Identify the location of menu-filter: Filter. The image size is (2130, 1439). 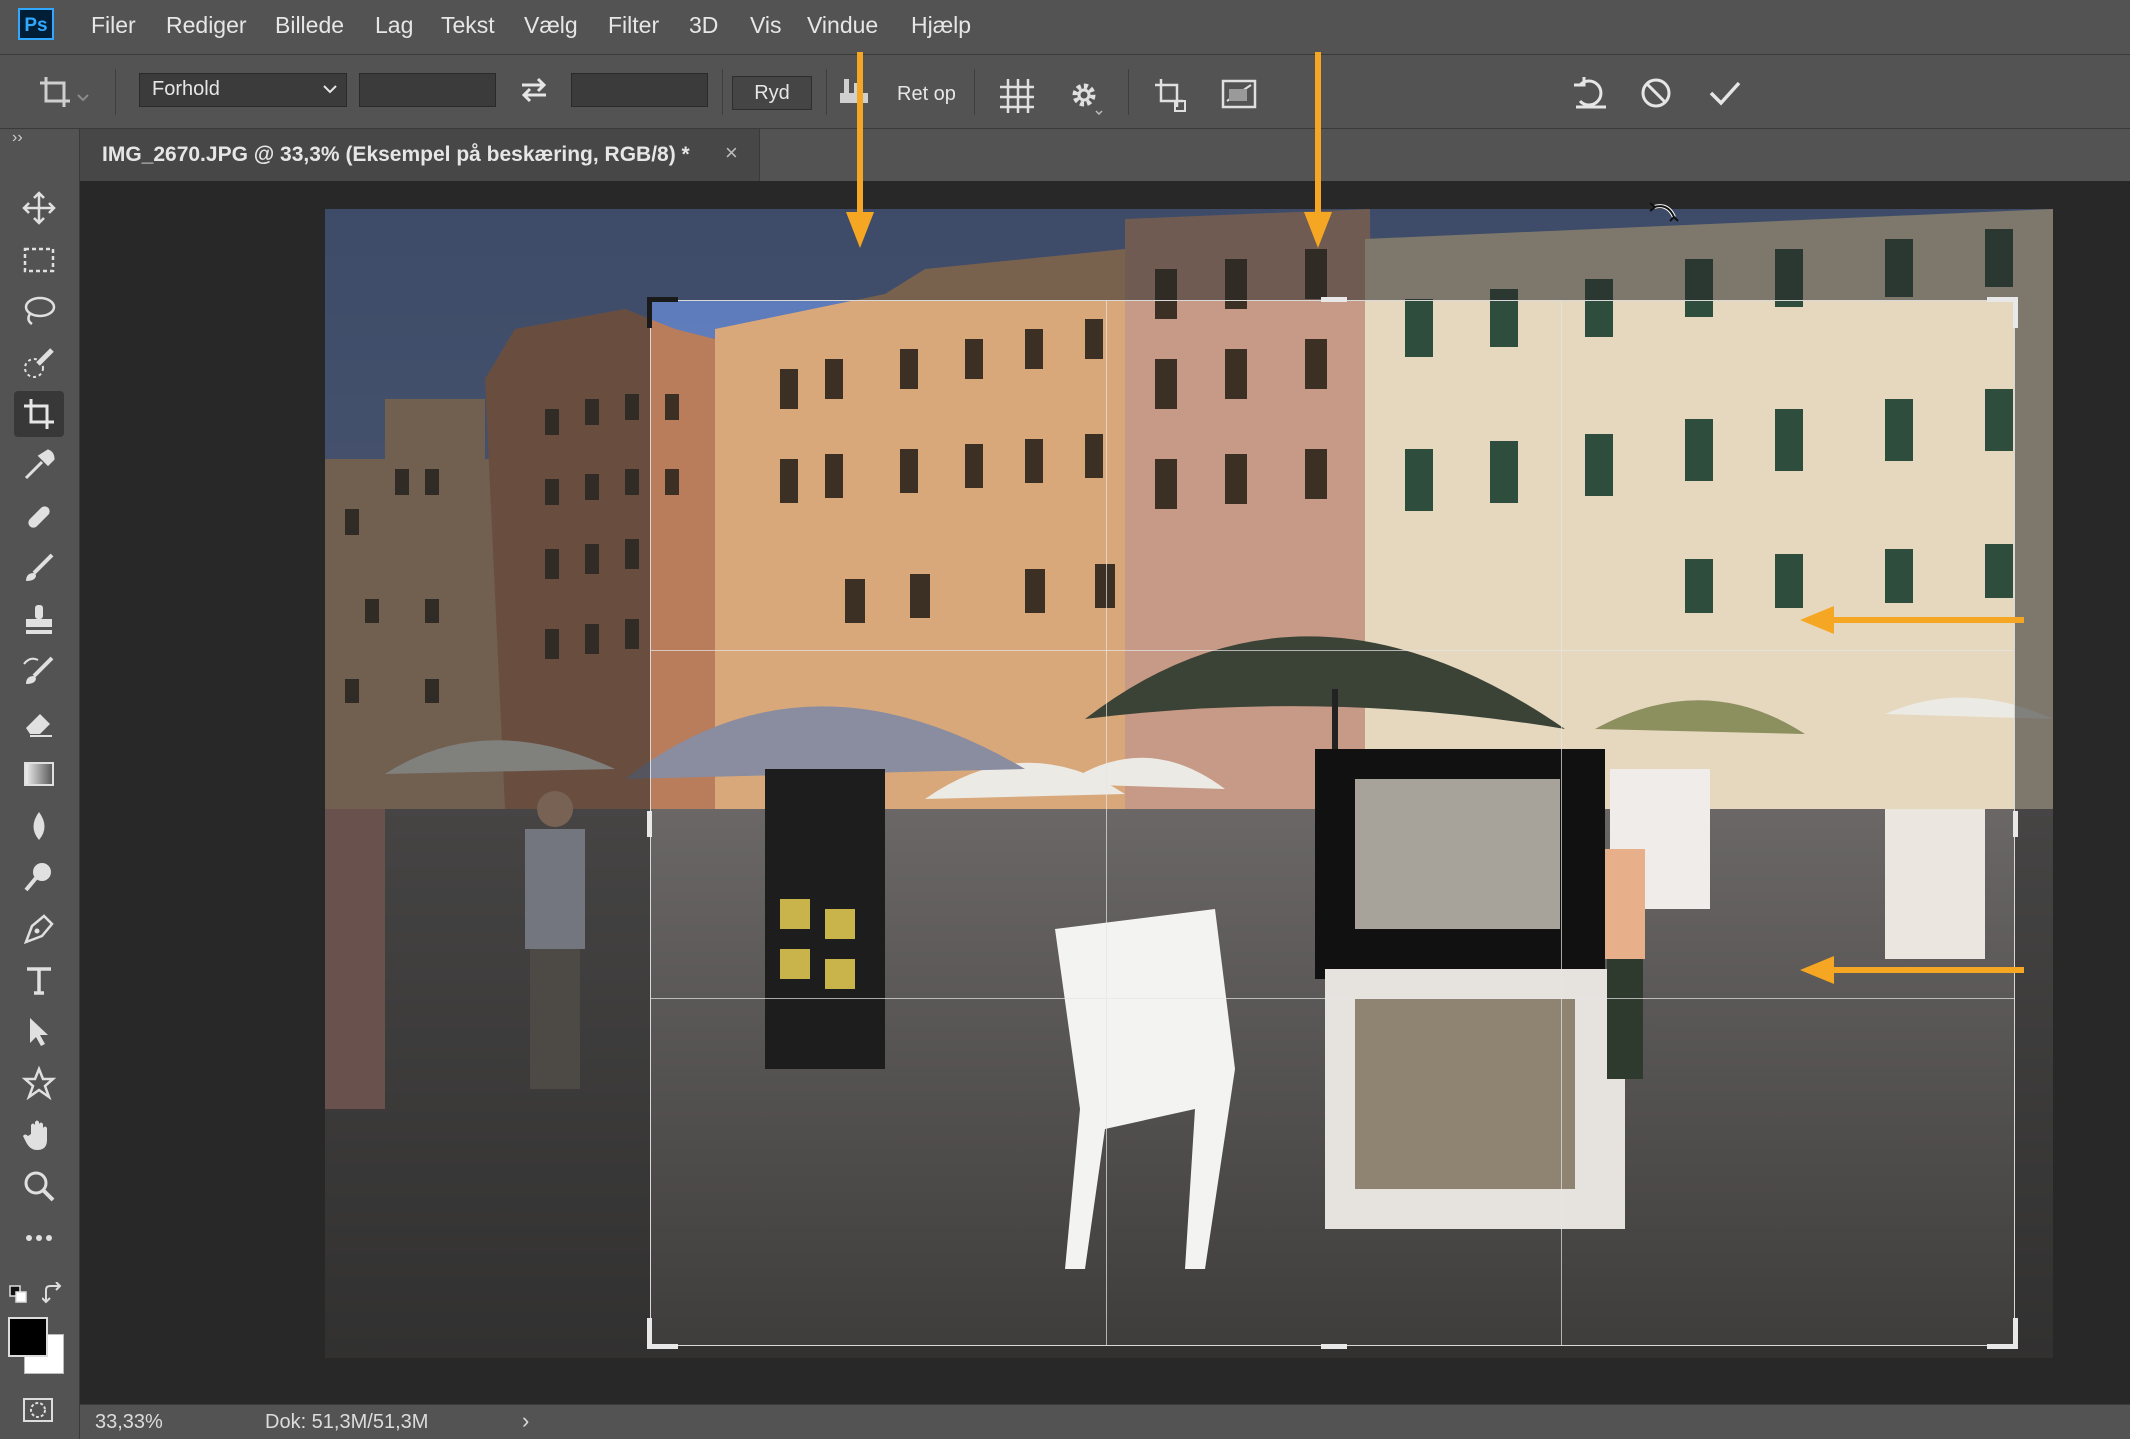
(633, 25).